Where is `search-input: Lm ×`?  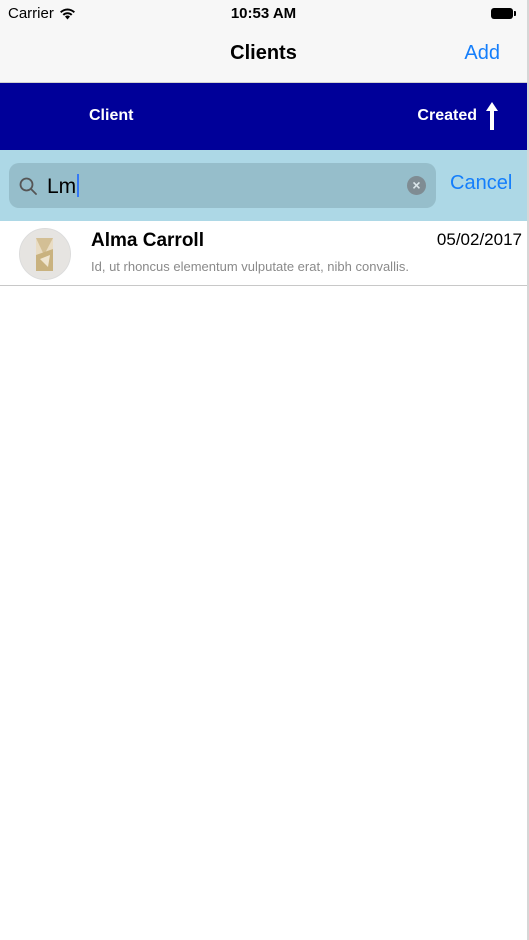 search-input: Lm × is located at coordinates (222, 185).